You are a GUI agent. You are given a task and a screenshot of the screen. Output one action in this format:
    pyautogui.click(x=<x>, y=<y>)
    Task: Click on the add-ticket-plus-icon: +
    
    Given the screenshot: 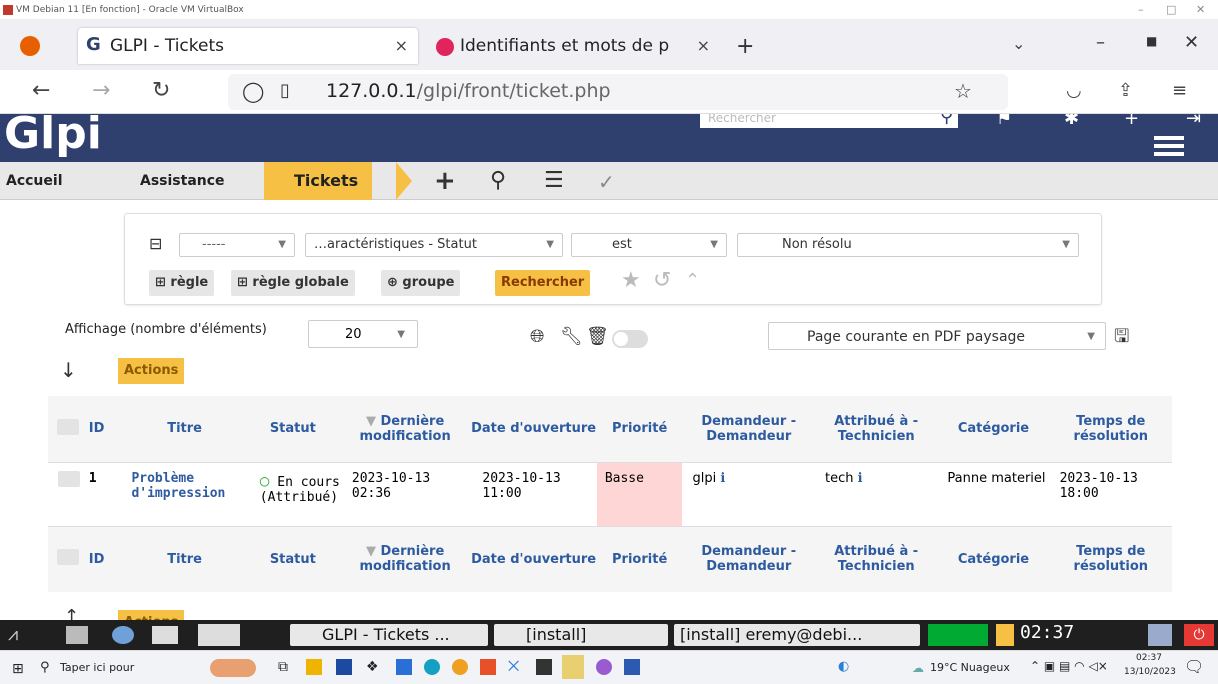 What is the action you would take?
    pyautogui.click(x=445, y=181)
    